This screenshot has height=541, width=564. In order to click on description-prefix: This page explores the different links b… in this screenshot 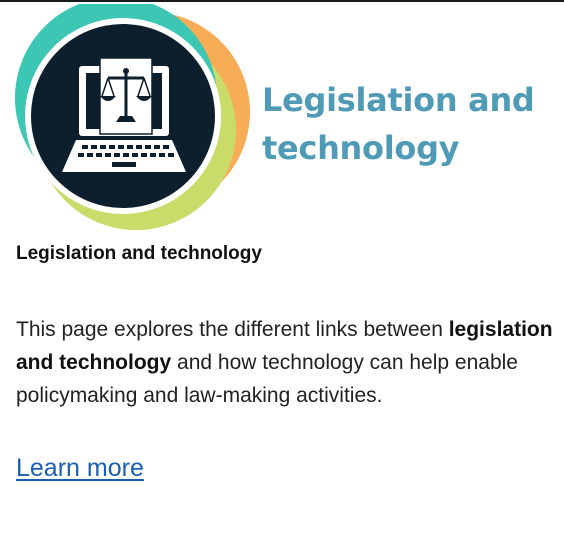, I will do `click(229, 329)`.